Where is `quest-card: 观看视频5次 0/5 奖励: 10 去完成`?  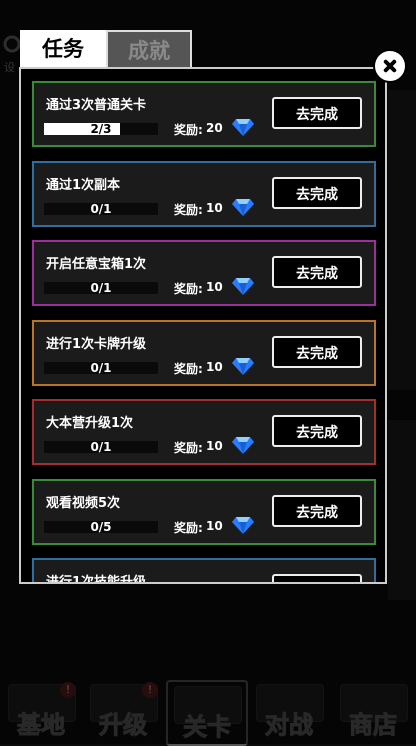
quest-card: 观看视频5次 0/5 奖励: 10 去完成 is located at coordinates (204, 511).